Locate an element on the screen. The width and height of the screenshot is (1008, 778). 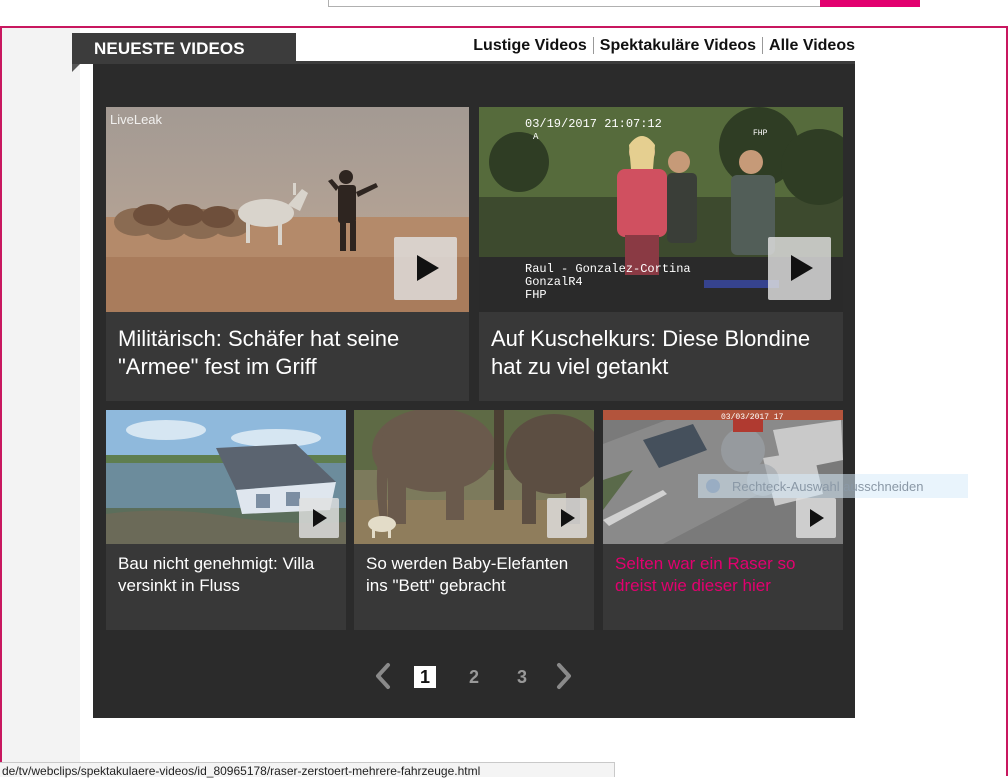
svg-text: A is located at coordinates (536, 137).